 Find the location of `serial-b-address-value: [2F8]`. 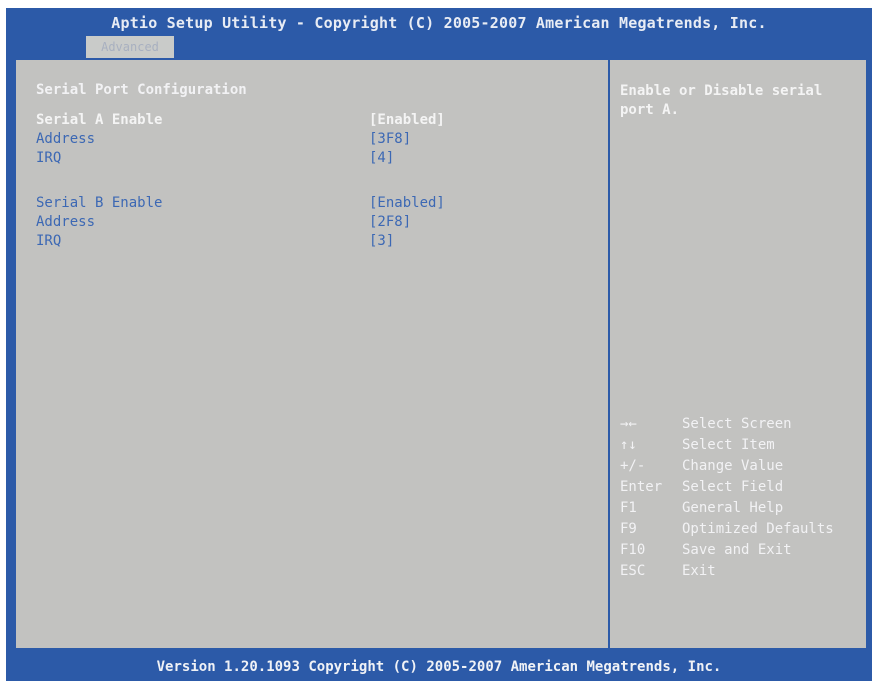

serial-b-address-value: [2F8] is located at coordinates (390, 222).